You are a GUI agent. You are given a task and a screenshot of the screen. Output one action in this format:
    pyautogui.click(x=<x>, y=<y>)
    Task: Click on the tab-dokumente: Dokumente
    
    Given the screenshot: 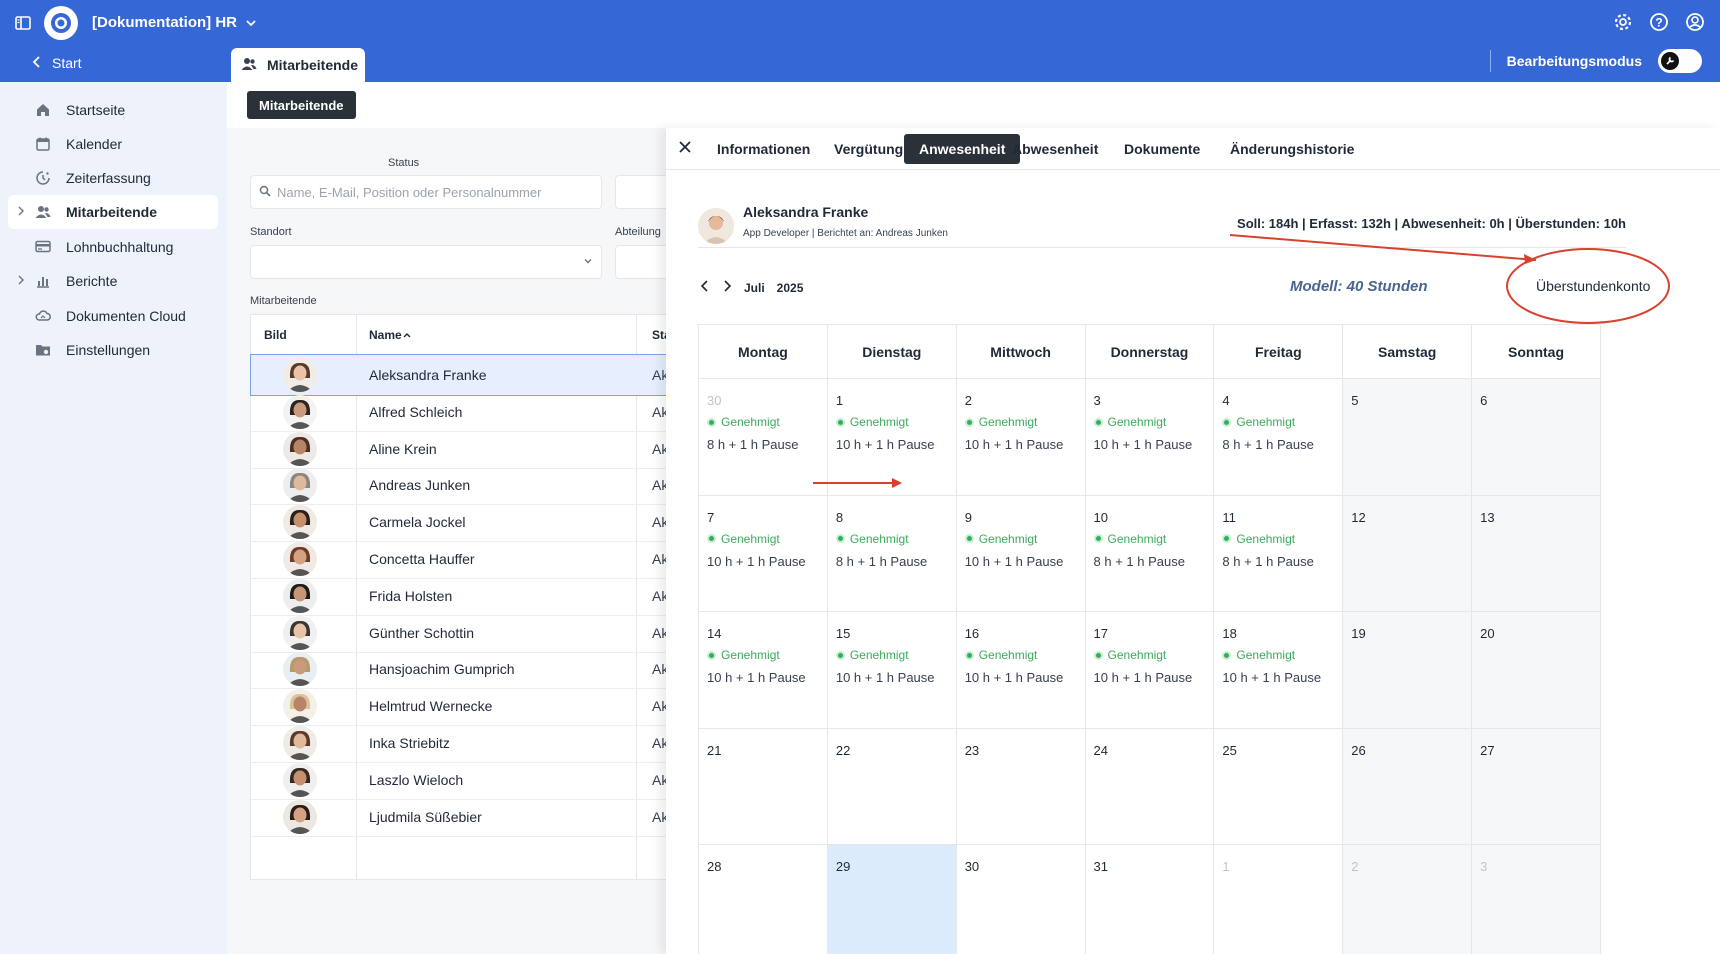 What is the action you would take?
    pyautogui.click(x=1162, y=149)
    